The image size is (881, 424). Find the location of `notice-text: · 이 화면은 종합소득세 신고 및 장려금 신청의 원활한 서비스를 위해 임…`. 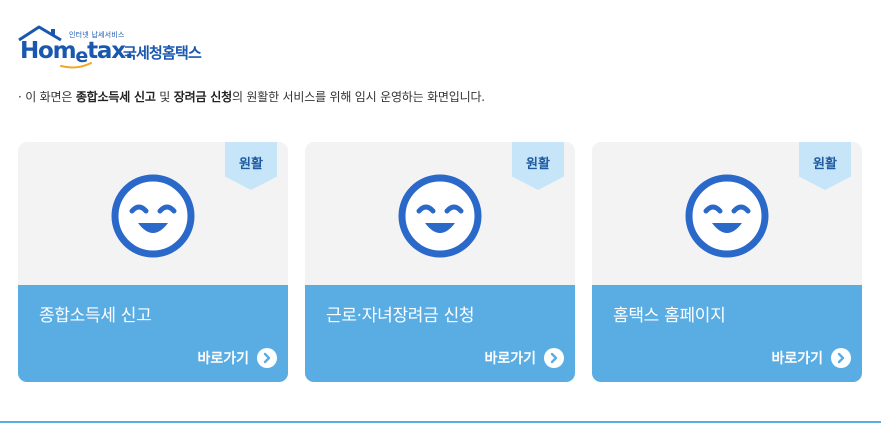

notice-text: · 이 화면은 종합소득세 신고 및 장려금 신청의 원활한 서비스를 위해 임… is located at coordinates (251, 97).